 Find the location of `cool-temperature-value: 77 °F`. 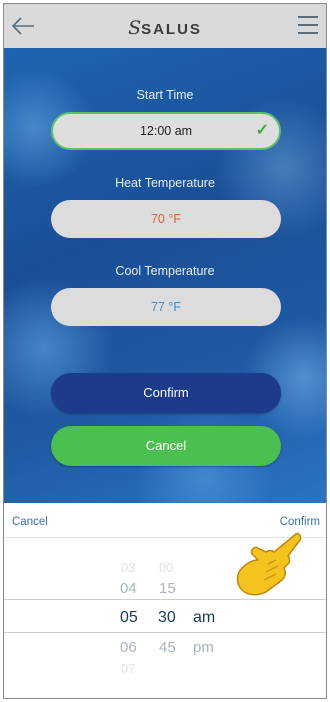

cool-temperature-value: 77 °F is located at coordinates (165, 307).